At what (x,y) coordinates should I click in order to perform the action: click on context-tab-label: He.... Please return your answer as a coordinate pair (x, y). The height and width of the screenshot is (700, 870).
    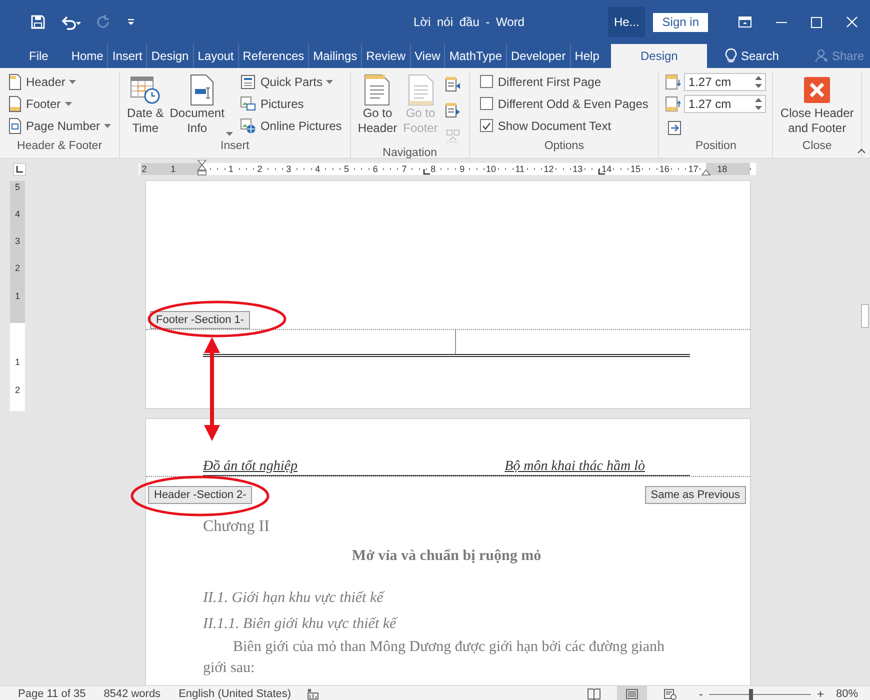
    Looking at the image, I should click on (627, 22).